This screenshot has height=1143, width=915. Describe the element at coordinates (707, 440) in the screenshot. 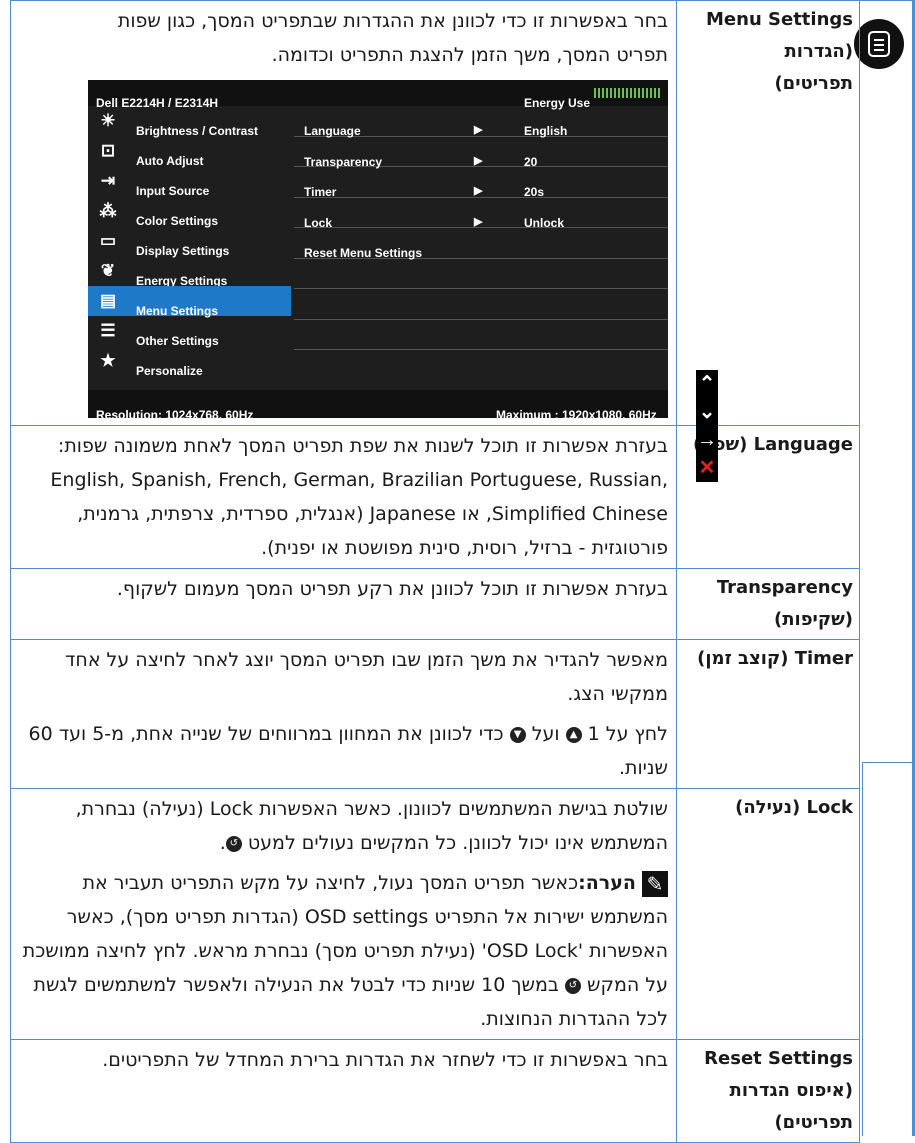

I see `right-arrow-icon: →` at that location.